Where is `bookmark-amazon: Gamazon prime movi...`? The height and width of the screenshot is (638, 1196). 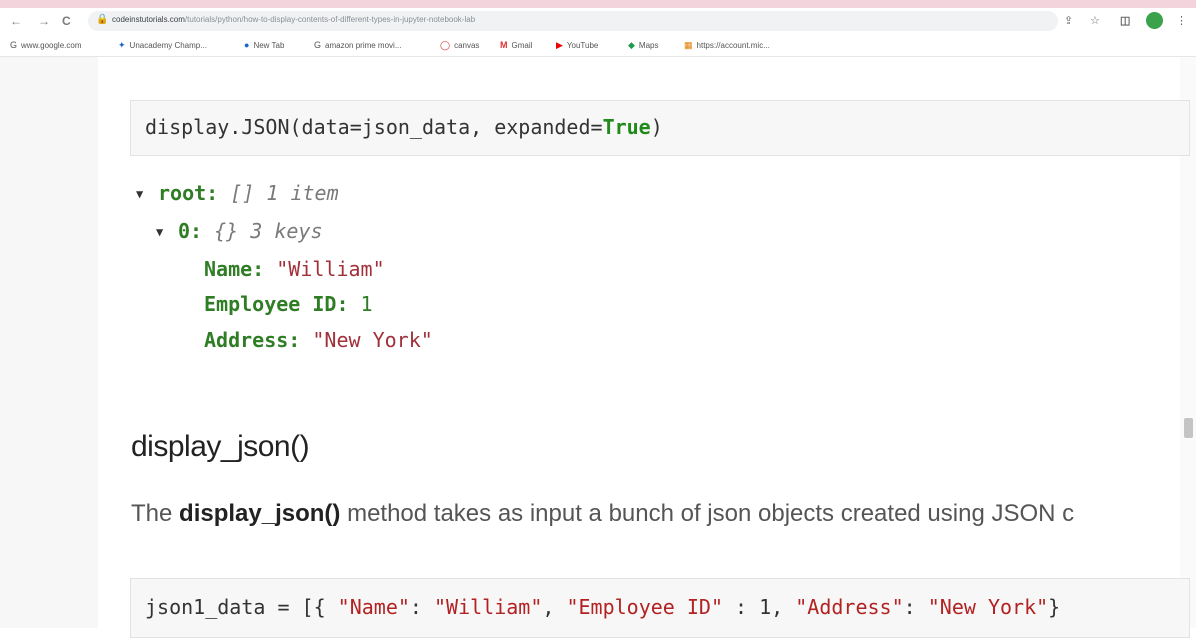 bookmark-amazon: Gamazon prime movi... is located at coordinates (357, 45).